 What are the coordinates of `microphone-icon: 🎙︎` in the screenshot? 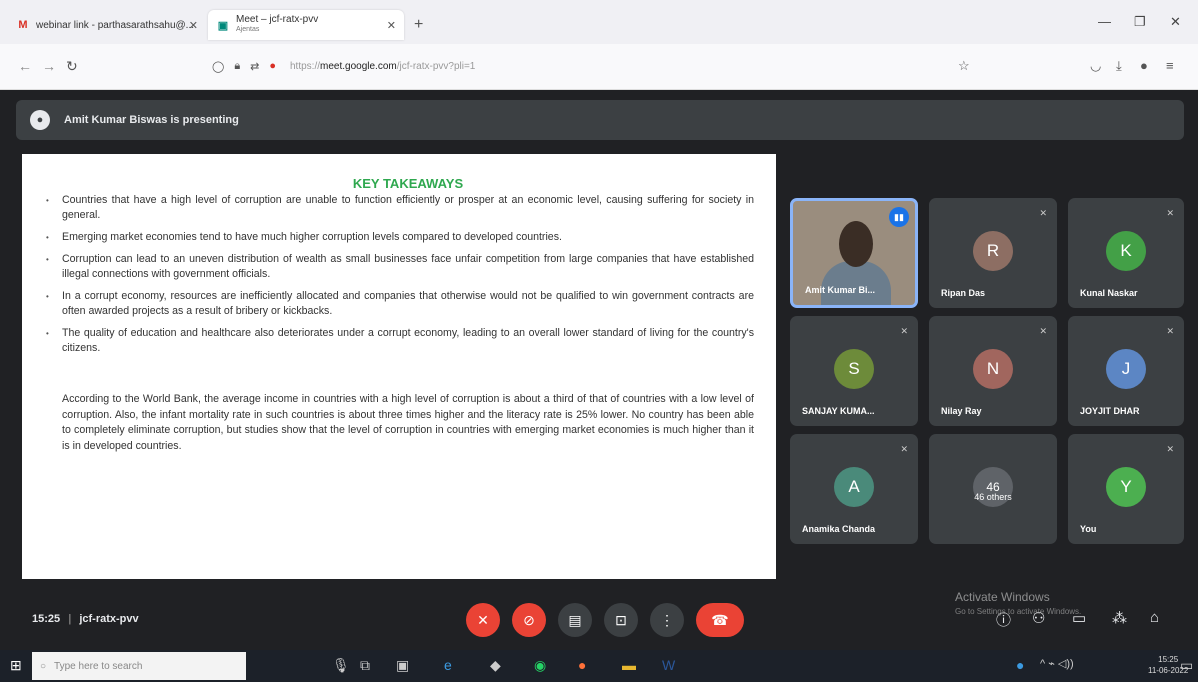 It's located at (341, 665).